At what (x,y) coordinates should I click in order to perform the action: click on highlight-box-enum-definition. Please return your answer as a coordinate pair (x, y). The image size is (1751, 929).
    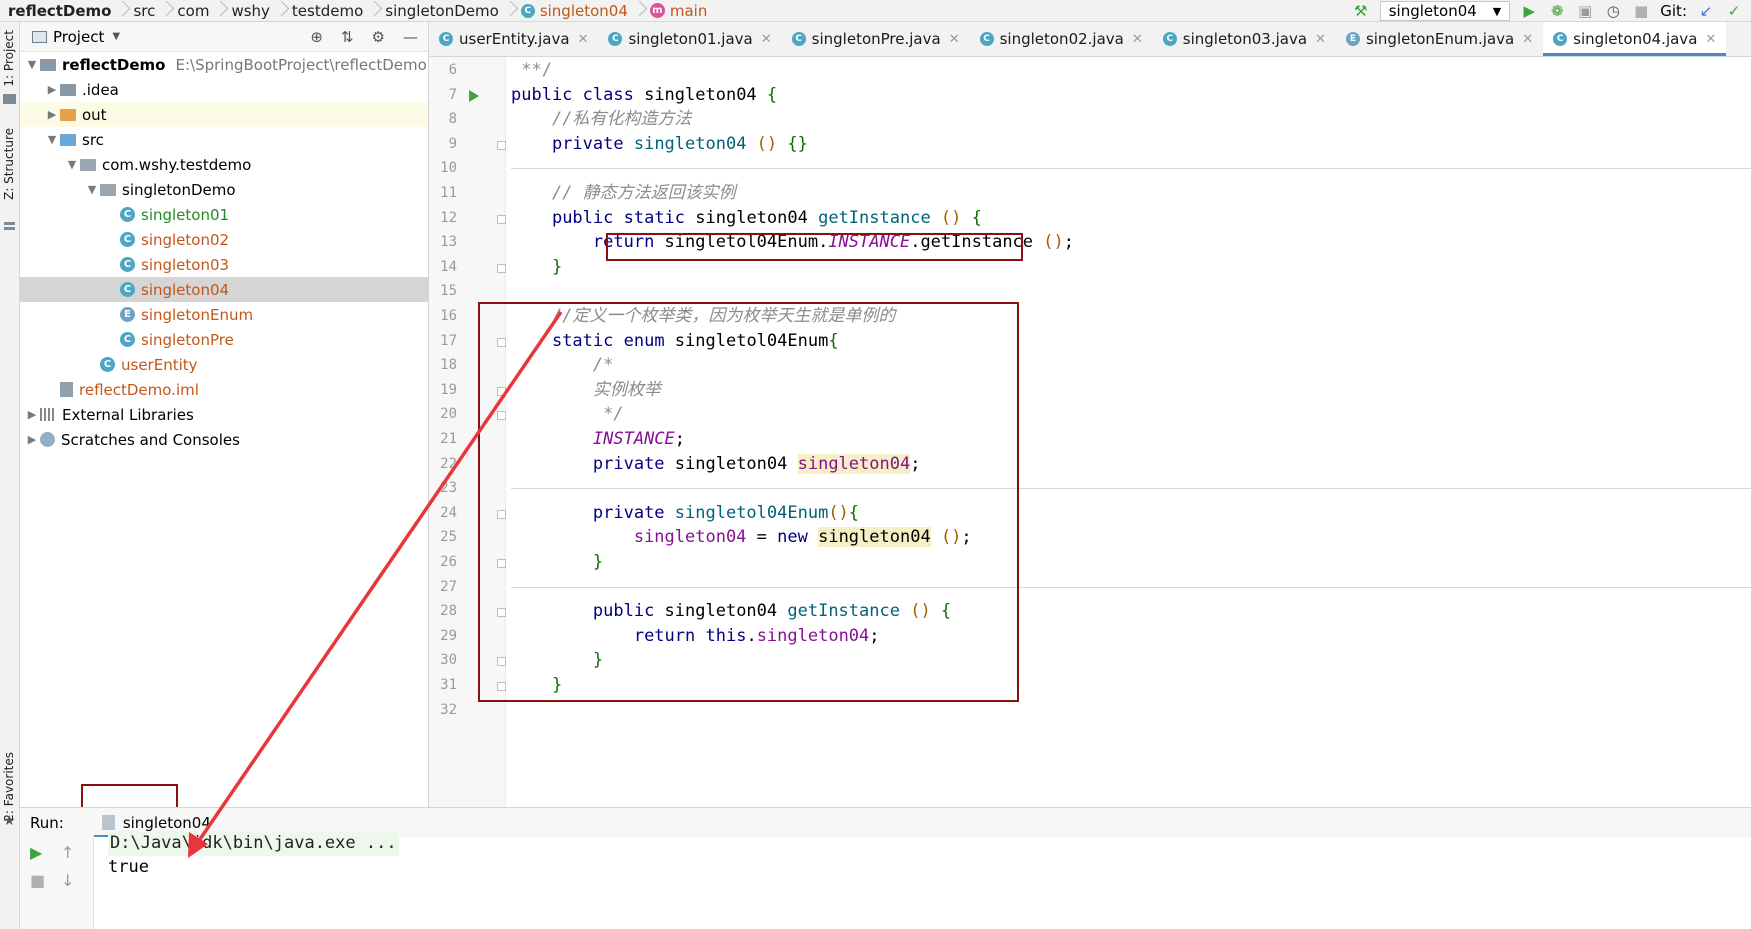
    Looking at the image, I should click on (748, 502).